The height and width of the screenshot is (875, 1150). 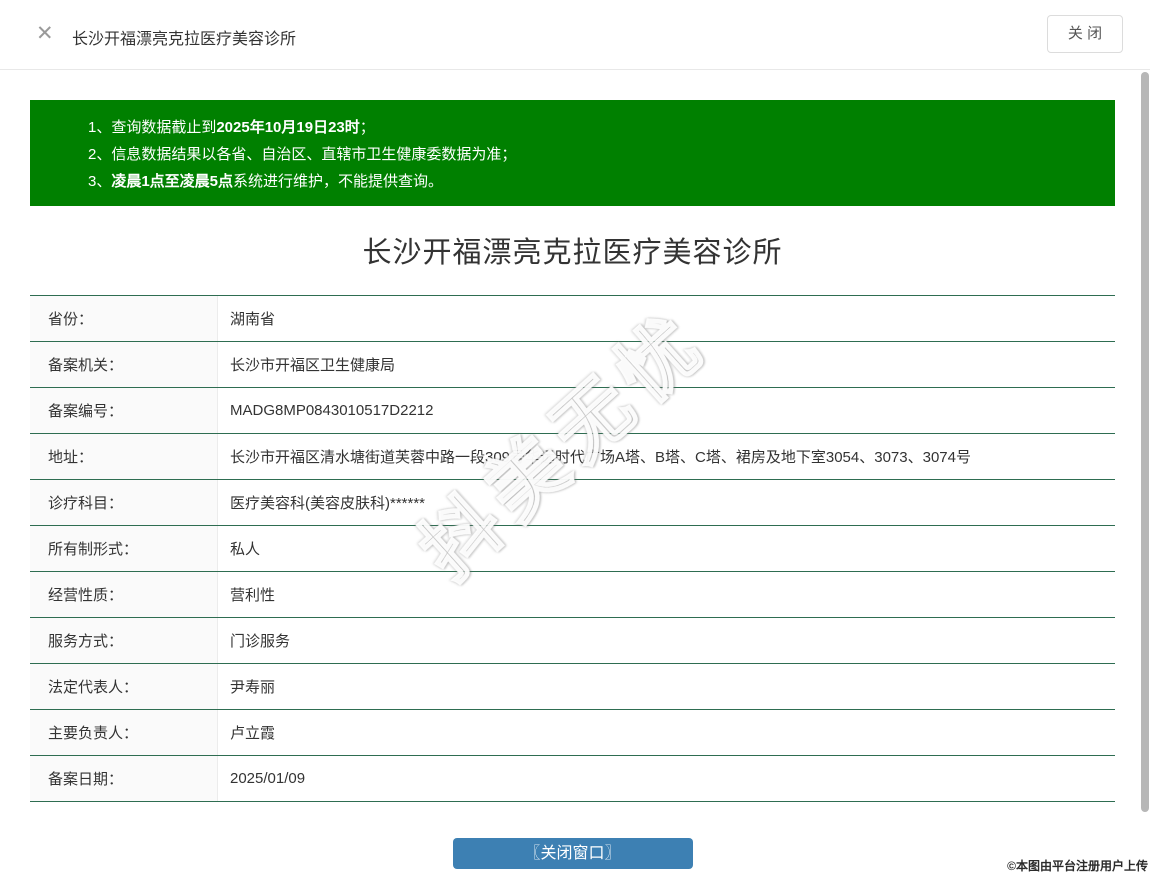 What do you see at coordinates (1077, 866) in the screenshot?
I see `upload-credit-text: ©本图由平台注册用户上传` at bounding box center [1077, 866].